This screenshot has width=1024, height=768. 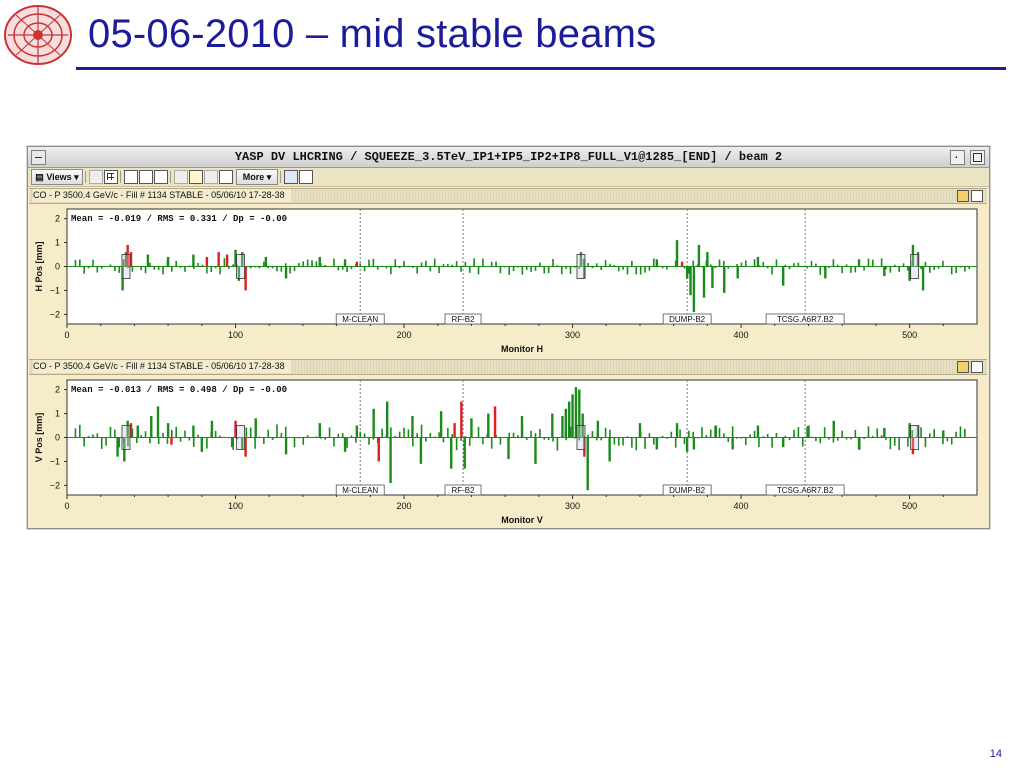 I want to click on maximize-button, so click(x=977, y=157).